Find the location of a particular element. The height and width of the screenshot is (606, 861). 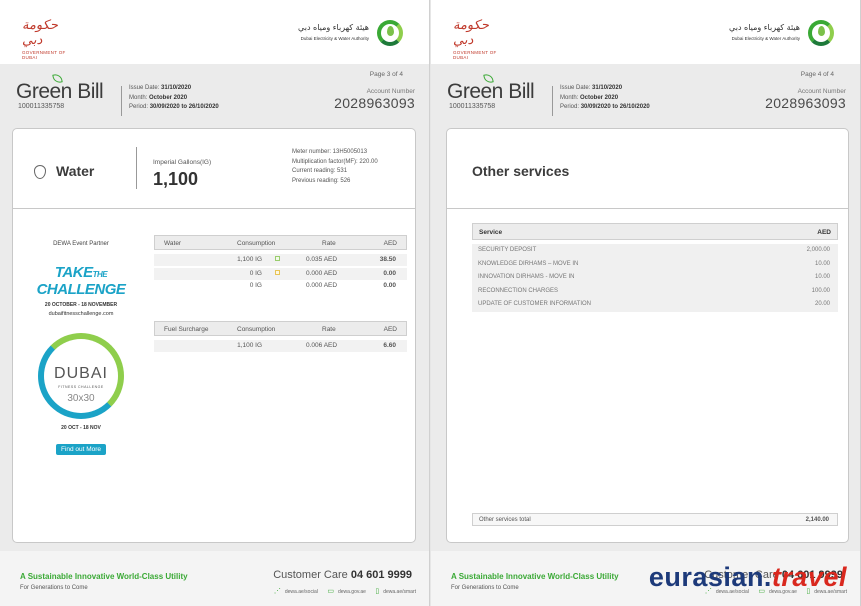

government-of-dubai-logo: حكومة دبي GOVERNMENT OF DUBAI is located at coordinates (483, 39).